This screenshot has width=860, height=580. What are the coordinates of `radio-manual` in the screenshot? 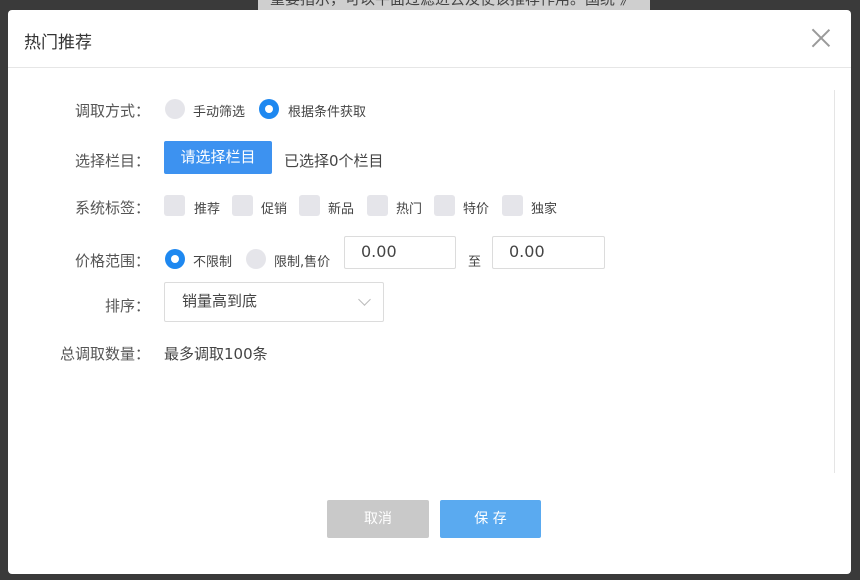 It's located at (175, 109).